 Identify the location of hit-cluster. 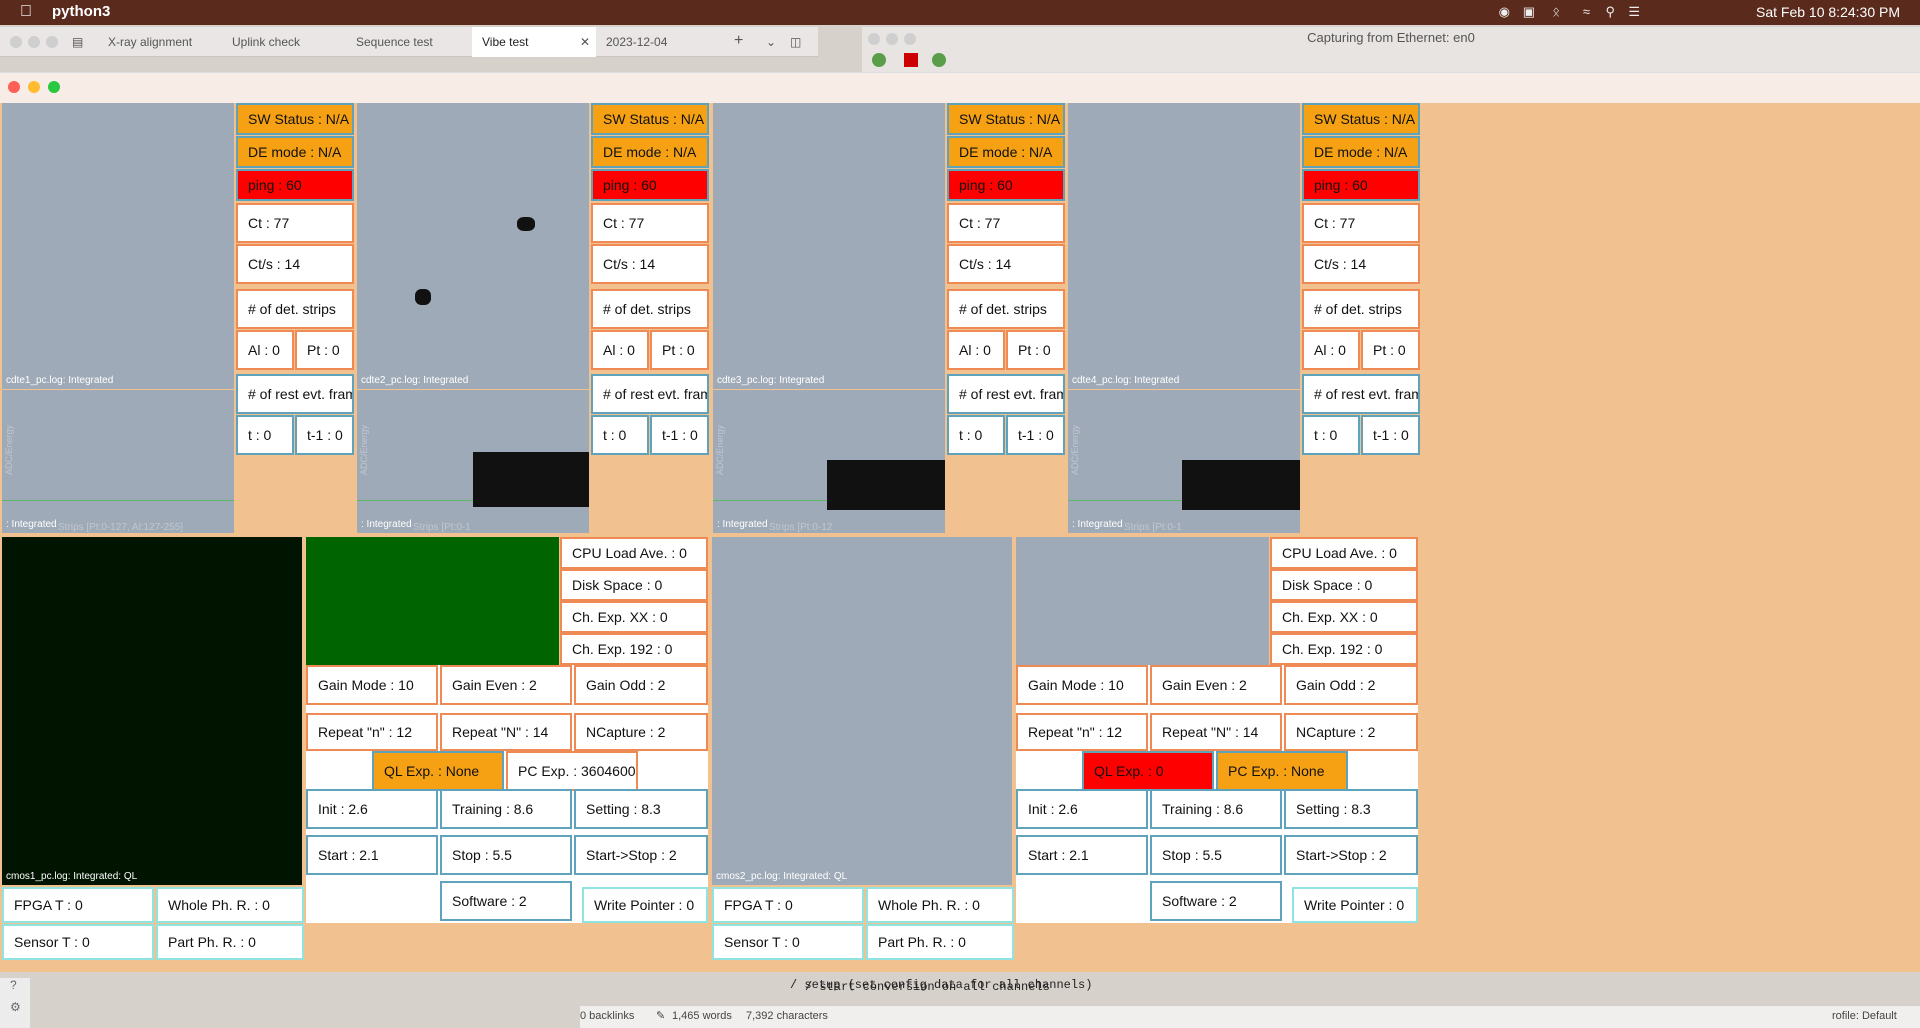
(526, 224).